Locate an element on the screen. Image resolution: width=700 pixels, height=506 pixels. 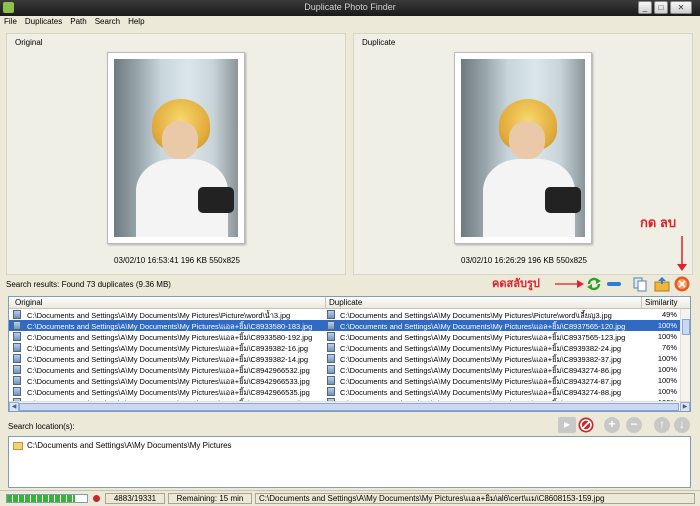
similarity-value: 76% is located at coordinates (669, 347).